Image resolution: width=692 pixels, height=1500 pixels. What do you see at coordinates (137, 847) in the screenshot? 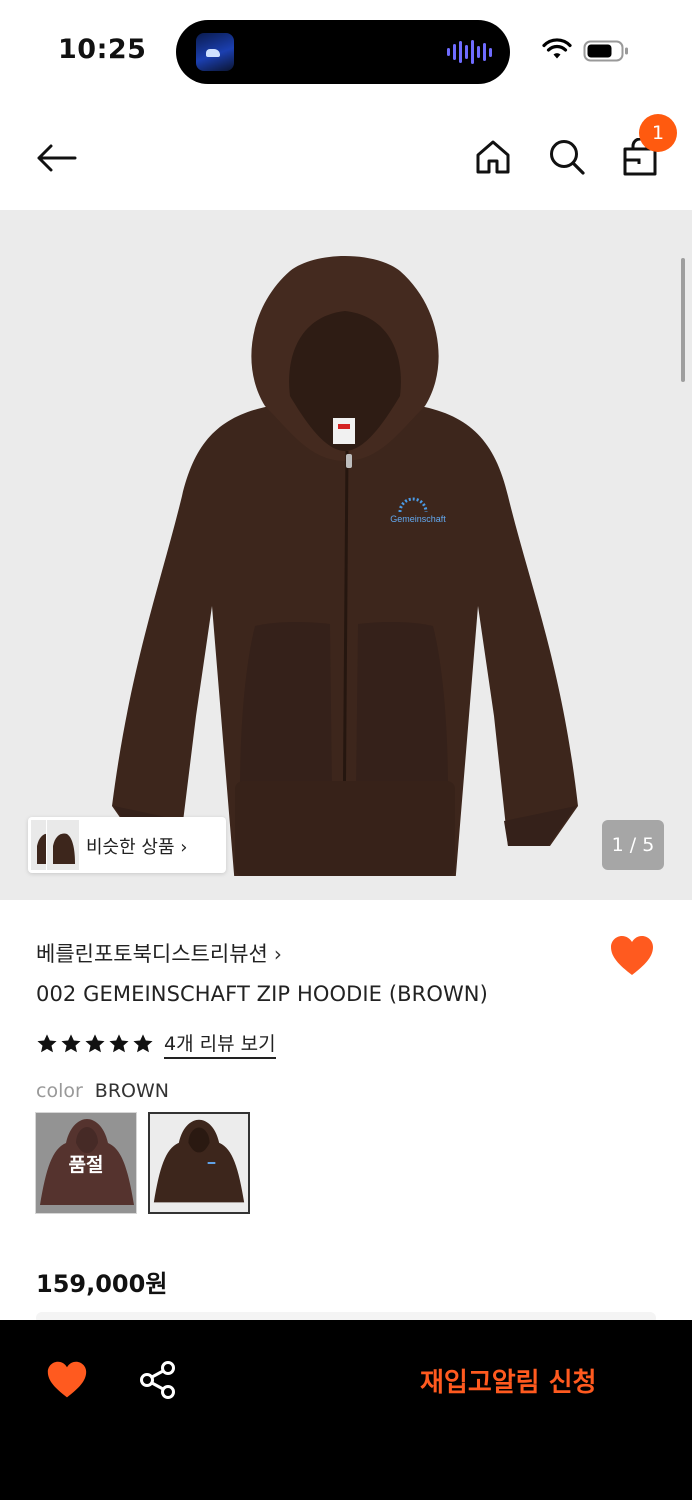
I see `similar-products-label: 비슷한 상품 ›` at bounding box center [137, 847].